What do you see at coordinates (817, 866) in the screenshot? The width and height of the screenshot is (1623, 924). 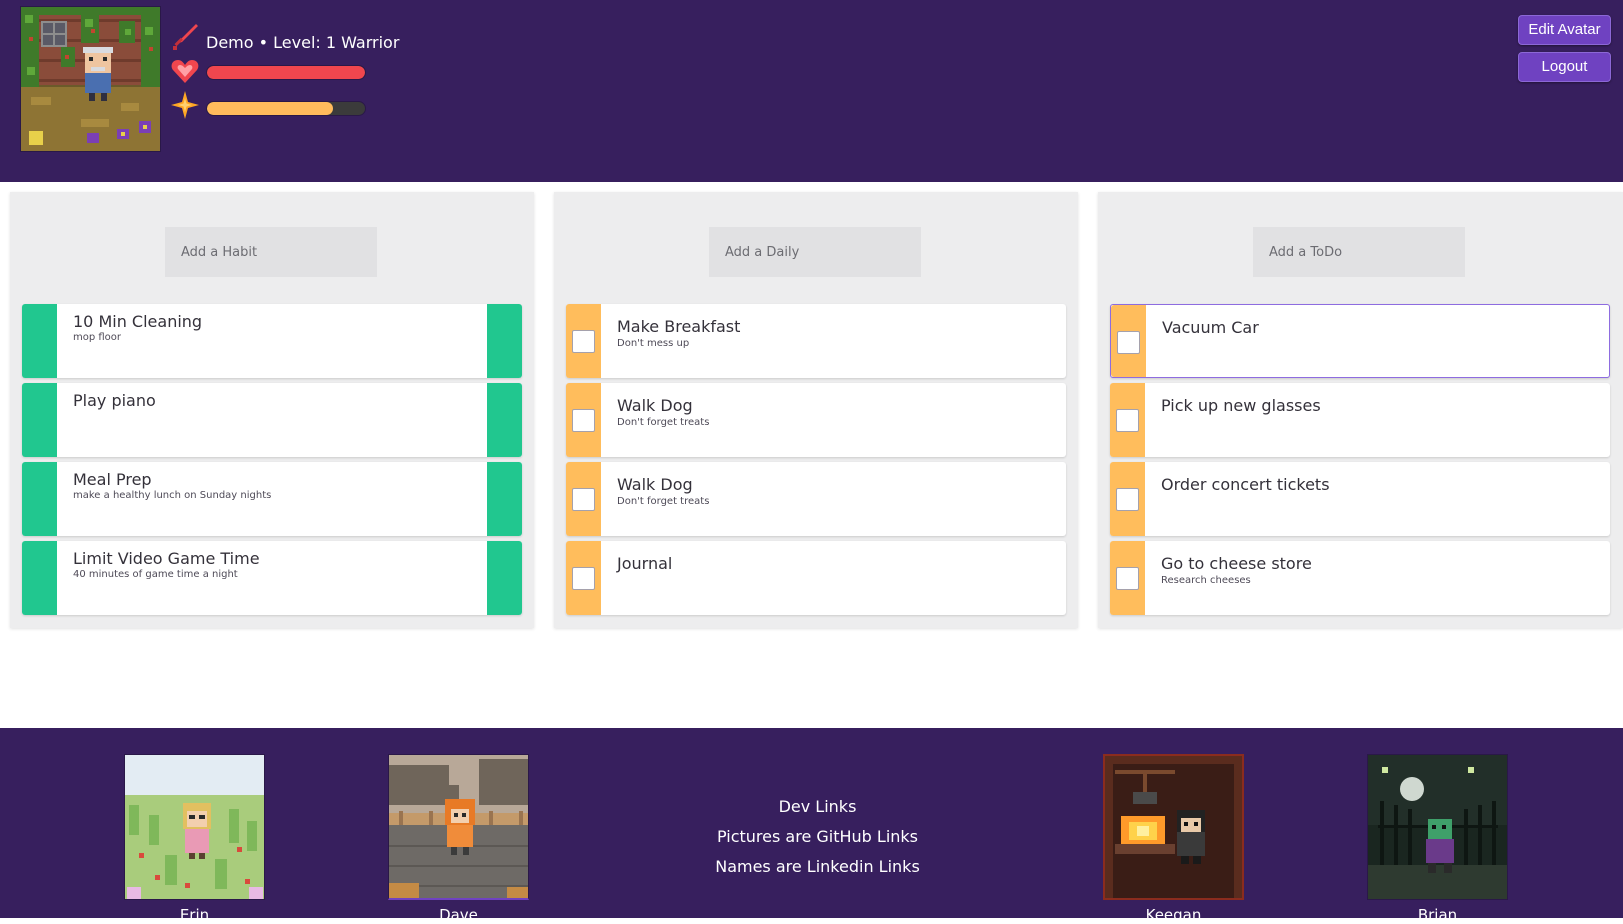 I see `dev-links-names-note: Names are Linkedin Links` at bounding box center [817, 866].